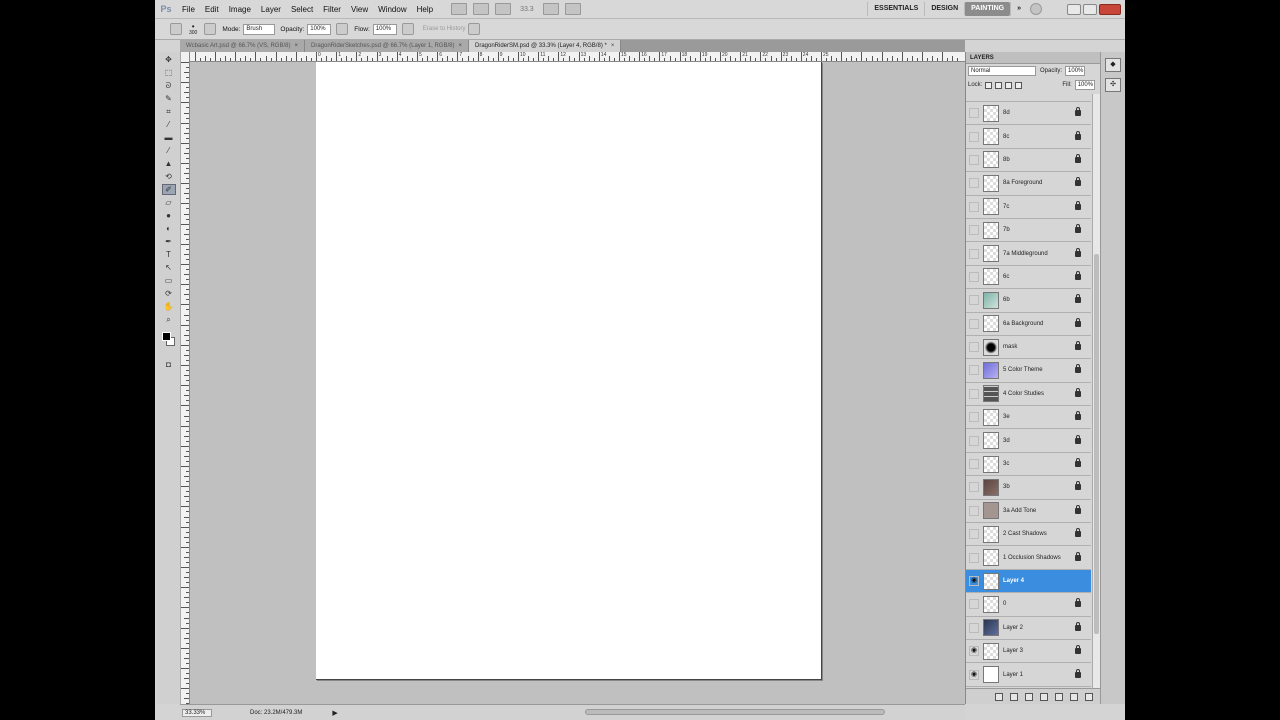  Describe the element at coordinates (193, 29) in the screenshot. I see `brush-picker: • 300` at that location.